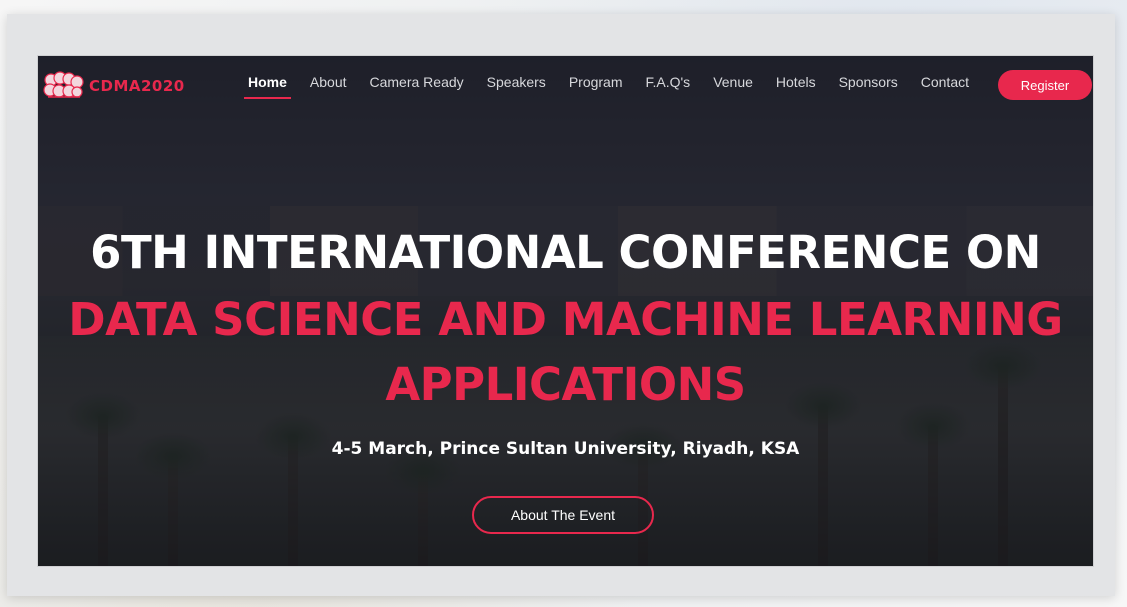 The image size is (1127, 607). What do you see at coordinates (267, 86) in the screenshot?
I see `nav-home: Home` at bounding box center [267, 86].